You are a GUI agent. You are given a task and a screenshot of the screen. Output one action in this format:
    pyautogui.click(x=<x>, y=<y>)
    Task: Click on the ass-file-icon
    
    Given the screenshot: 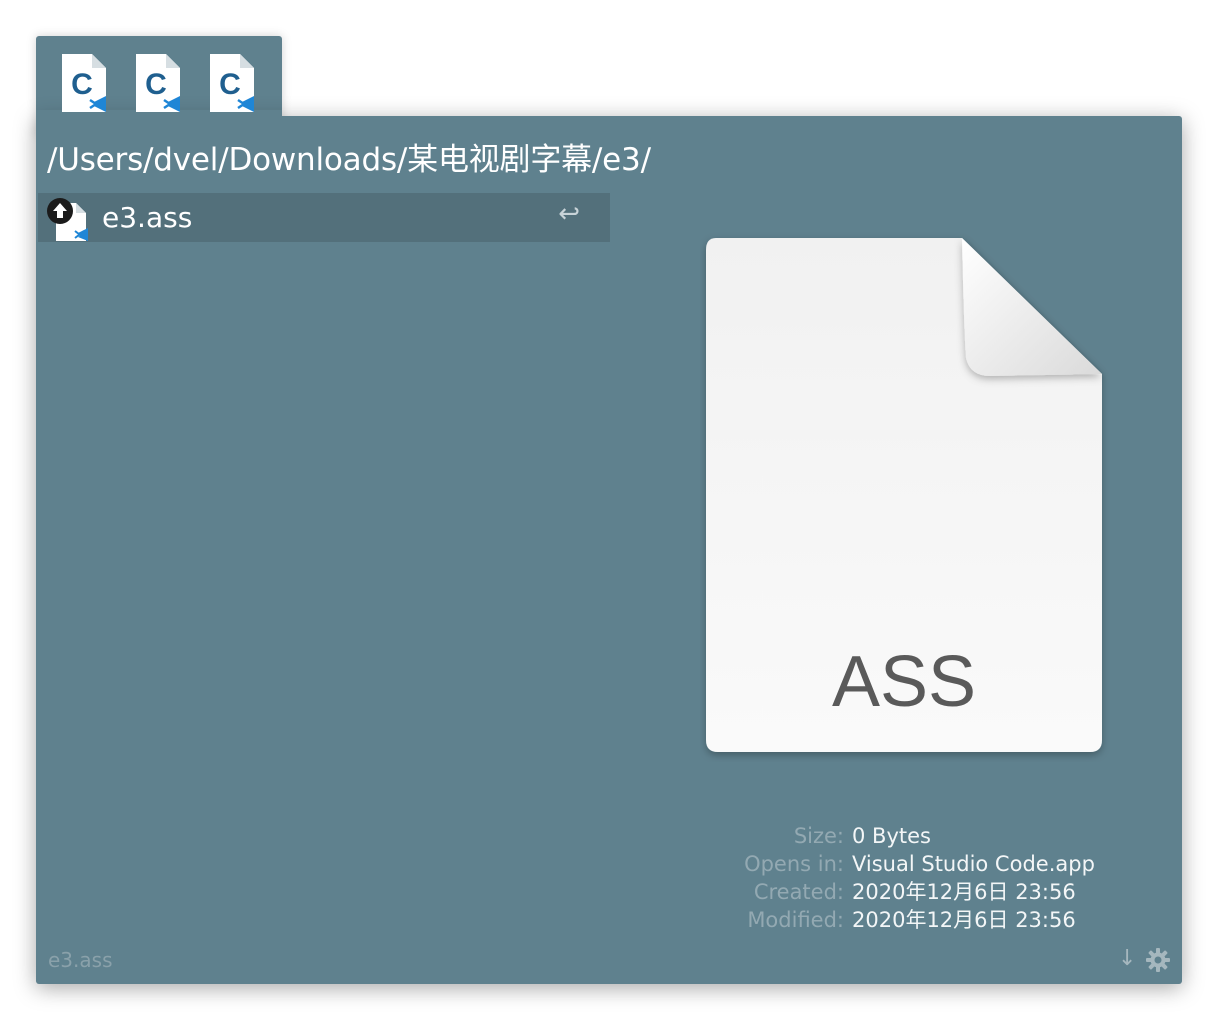 What is the action you would take?
    pyautogui.click(x=67, y=219)
    